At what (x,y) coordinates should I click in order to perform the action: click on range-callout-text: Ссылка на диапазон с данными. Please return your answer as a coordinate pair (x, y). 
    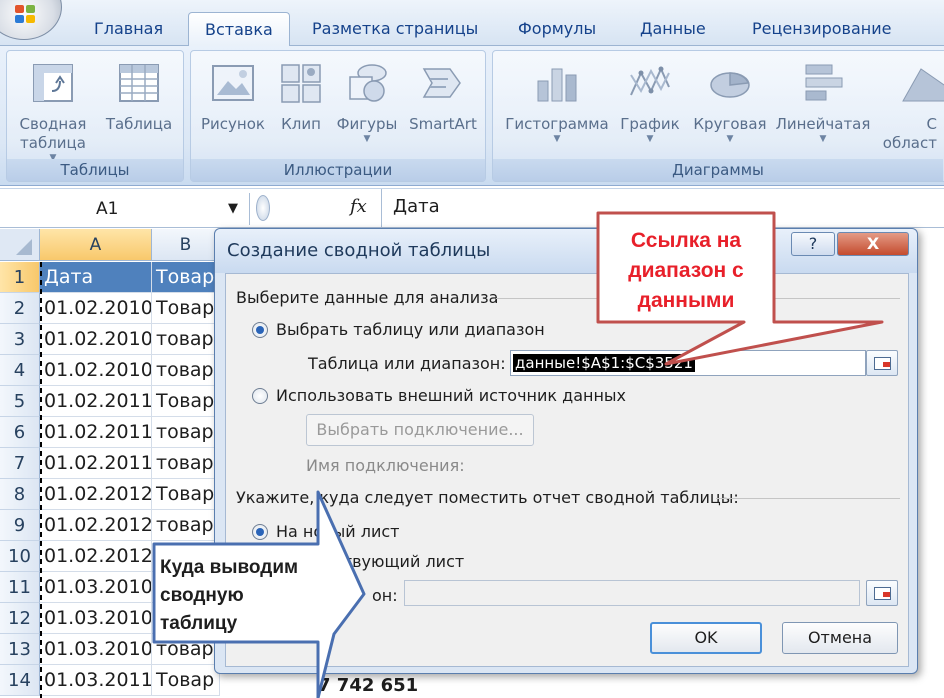
    Looking at the image, I should click on (686, 270).